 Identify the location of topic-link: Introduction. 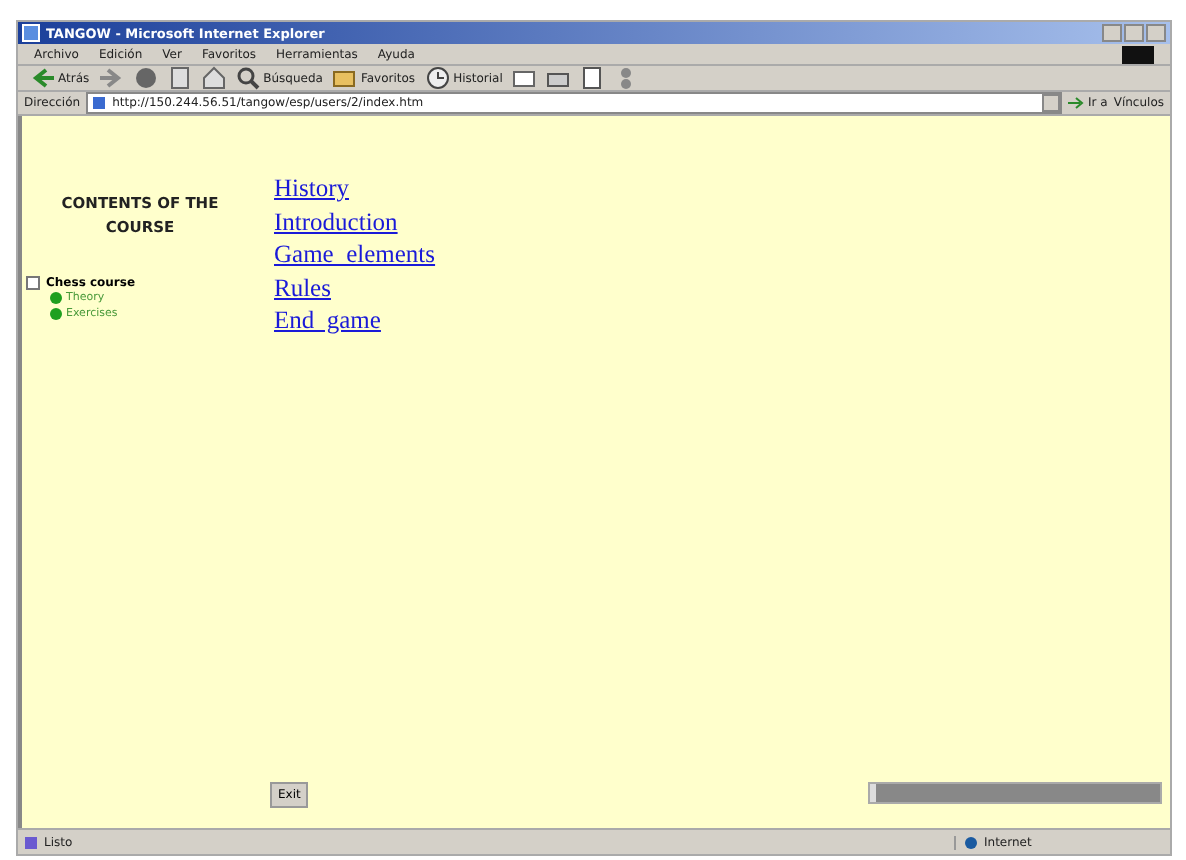
(355, 221).